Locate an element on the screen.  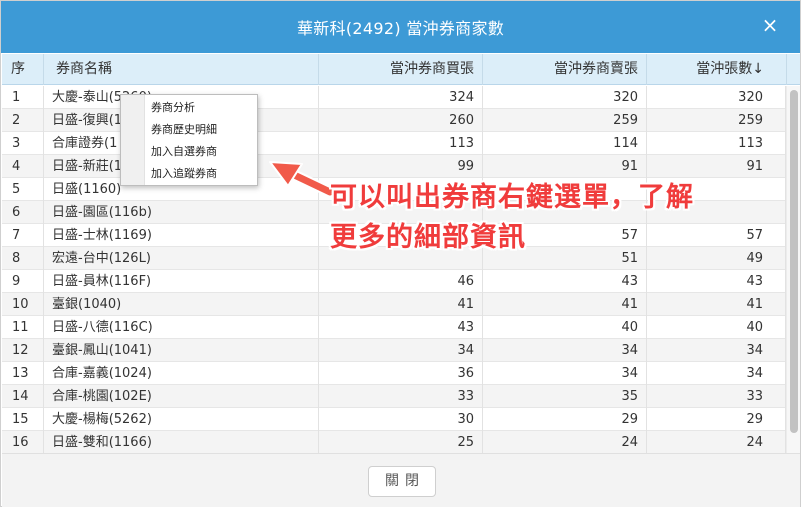
table-row: 15 大慶-楊梅(5262) 30 29 29 is located at coordinates (394, 419).